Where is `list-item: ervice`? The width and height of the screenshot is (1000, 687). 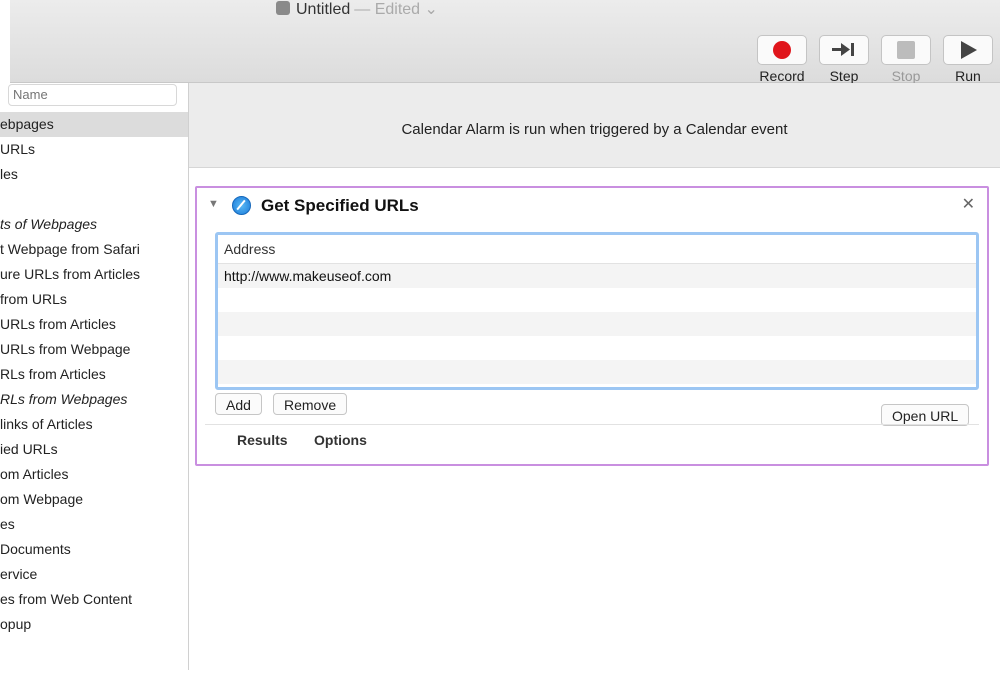 list-item: ervice is located at coordinates (94, 574).